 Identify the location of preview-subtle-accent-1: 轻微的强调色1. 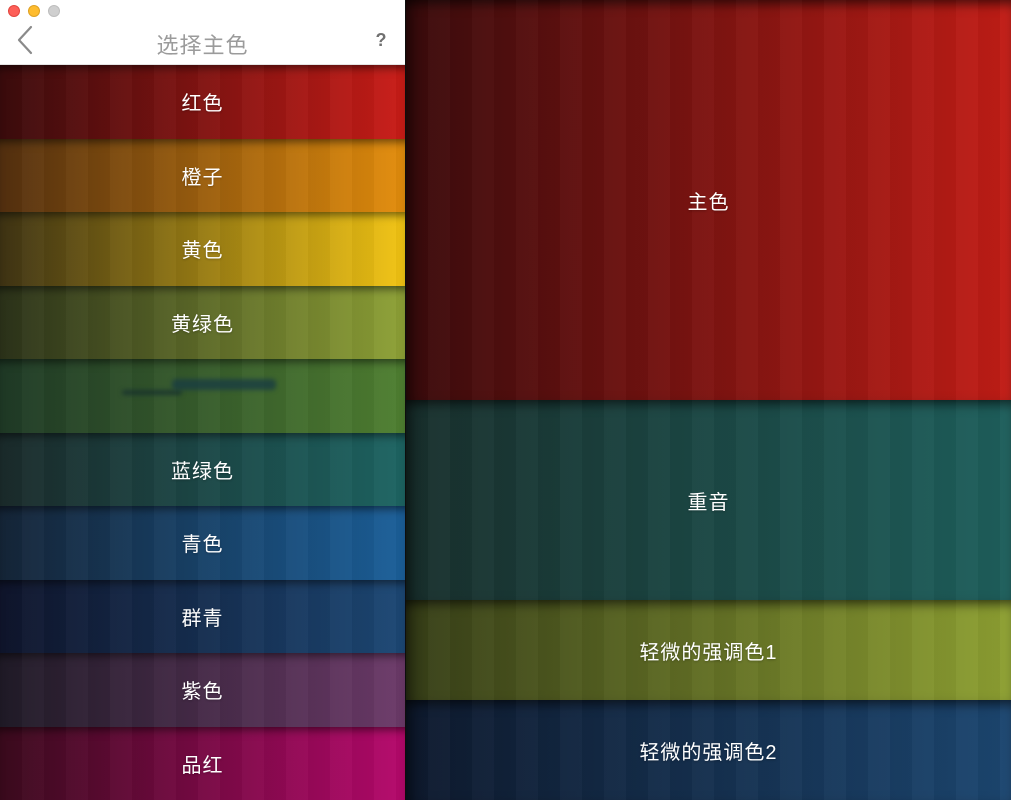
(708, 650).